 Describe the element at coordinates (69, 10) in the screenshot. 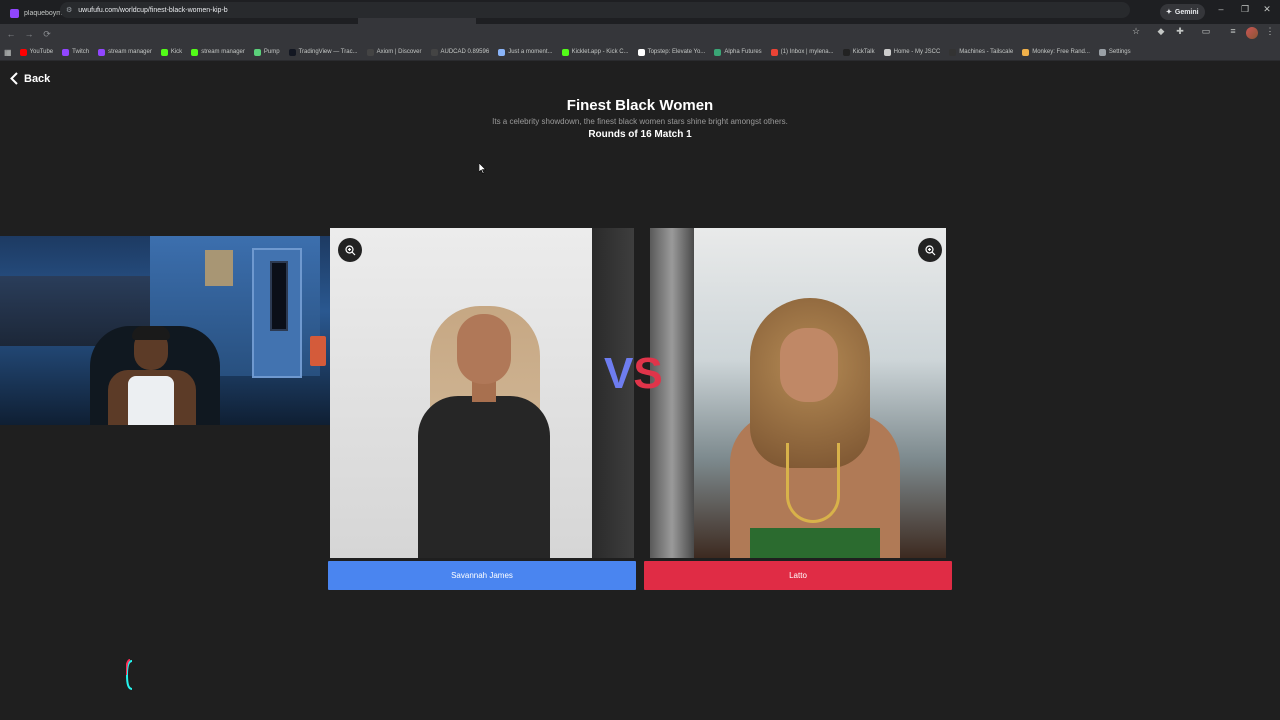

I see `site-info-icon: ⚙` at that location.